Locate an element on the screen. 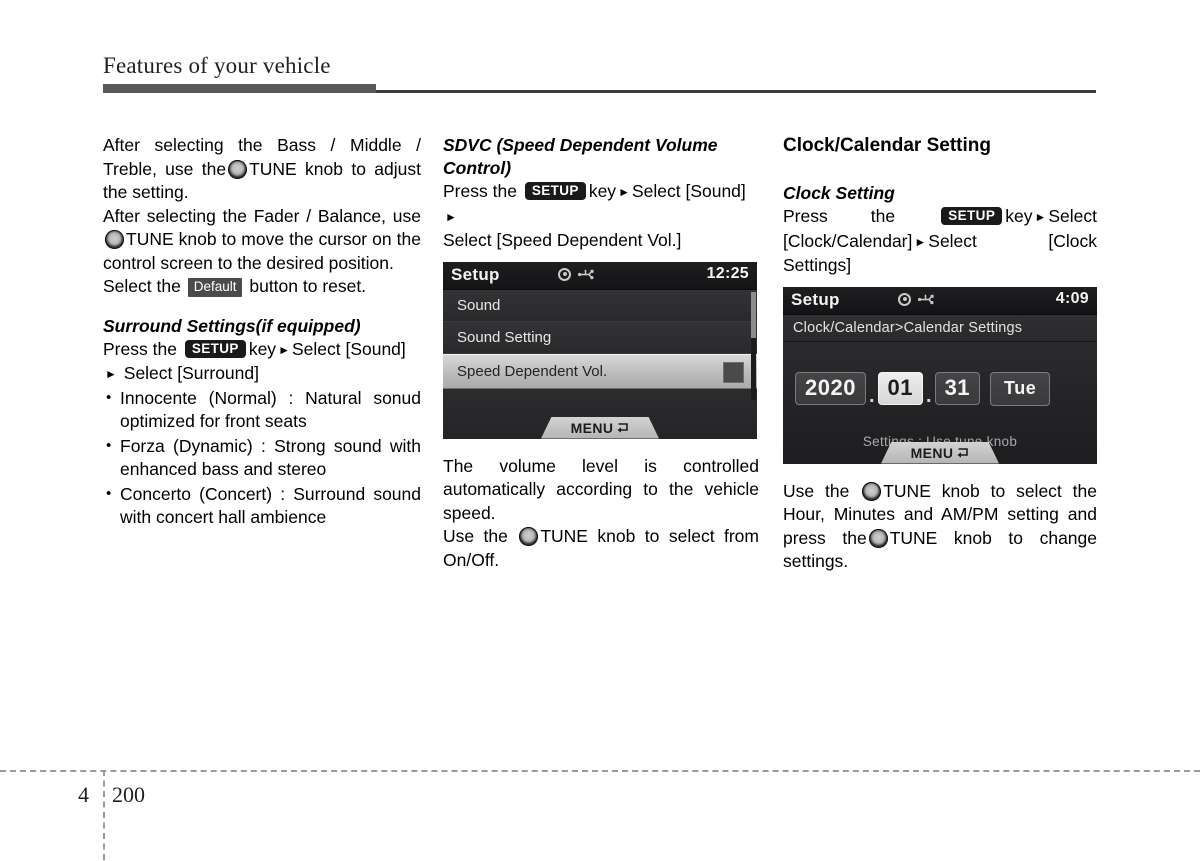 This screenshot has height=861, width=1200. default-button-badge: Default is located at coordinates (215, 287).